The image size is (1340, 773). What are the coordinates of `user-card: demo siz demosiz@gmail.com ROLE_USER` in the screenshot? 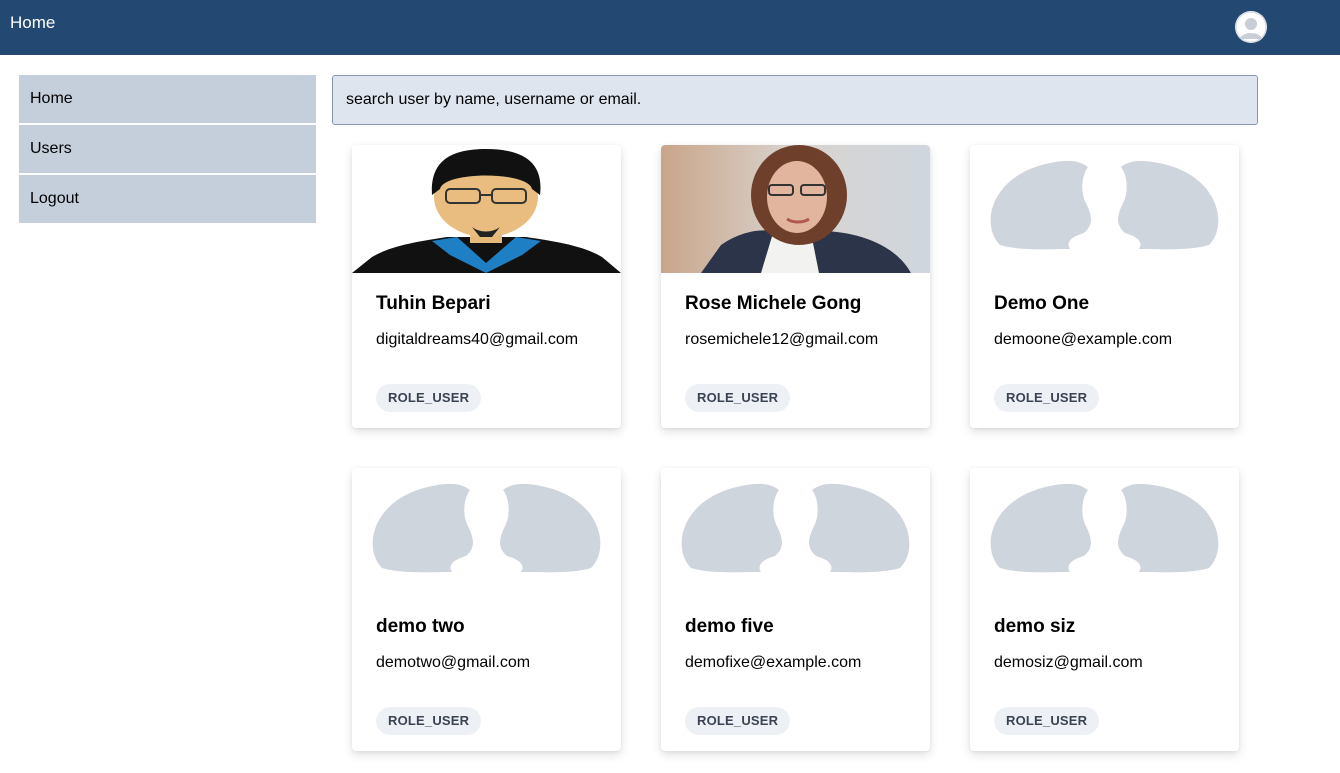 It's located at (1104, 609).